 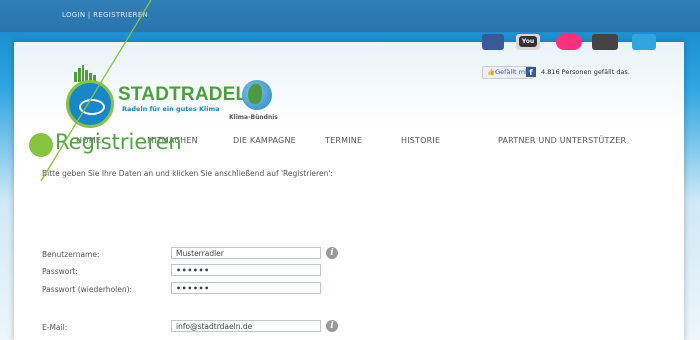 I want to click on password-label: Passwort:, so click(x=60, y=271).